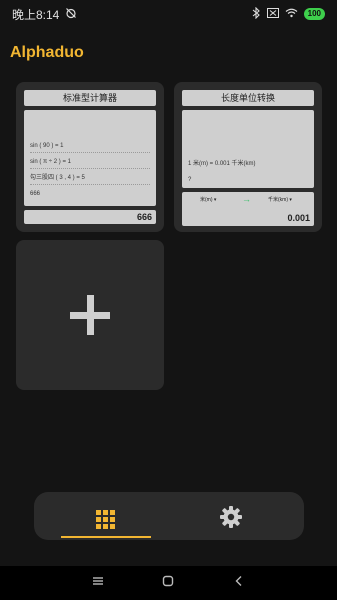 Image resolution: width=337 pixels, height=600 pixels. I want to click on converter-controls: 米(m) ▾ → 千米(km) ▾ 0.001, so click(248, 209).